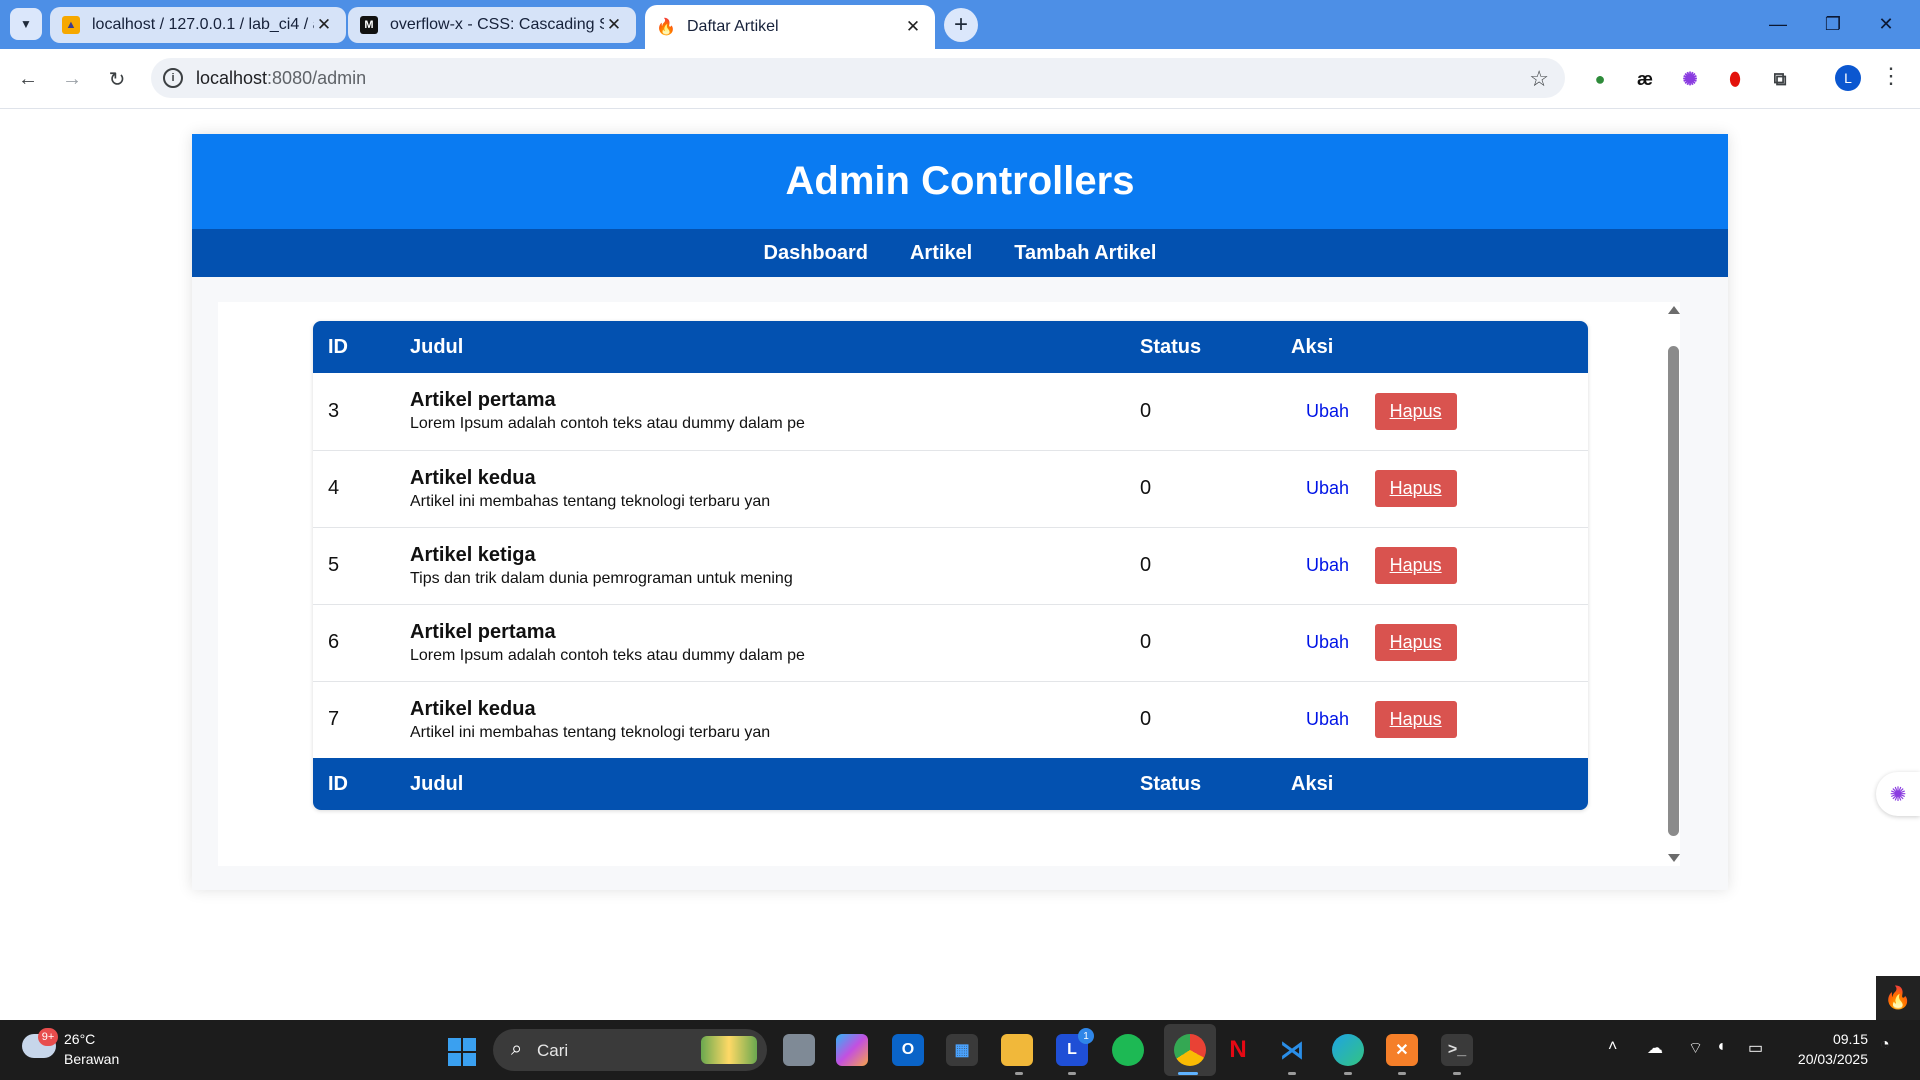 Image resolution: width=1920 pixels, height=1080 pixels. I want to click on search-icon: ⌕, so click(517, 1049).